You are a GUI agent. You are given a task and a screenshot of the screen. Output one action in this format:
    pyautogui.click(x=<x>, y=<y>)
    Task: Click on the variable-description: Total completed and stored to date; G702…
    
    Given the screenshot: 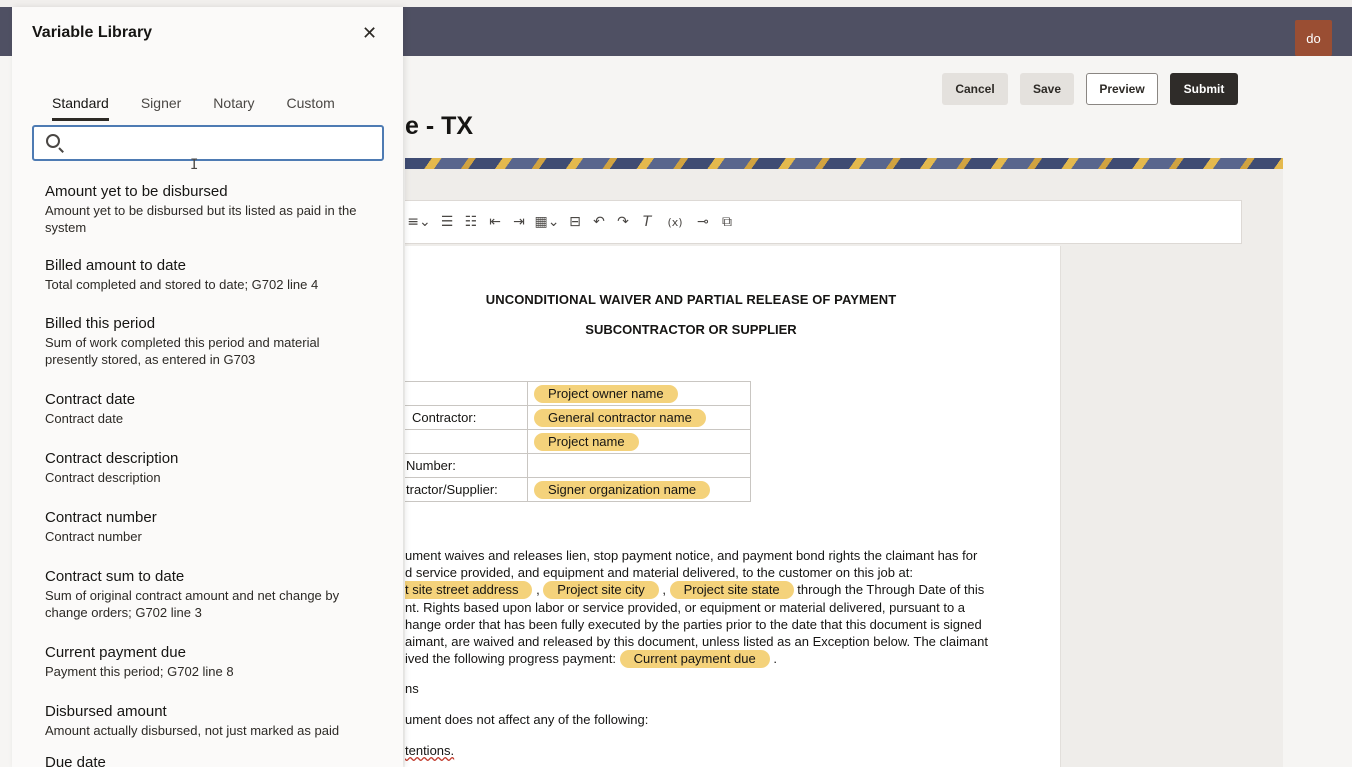 What is the action you would take?
    pyautogui.click(x=182, y=284)
    